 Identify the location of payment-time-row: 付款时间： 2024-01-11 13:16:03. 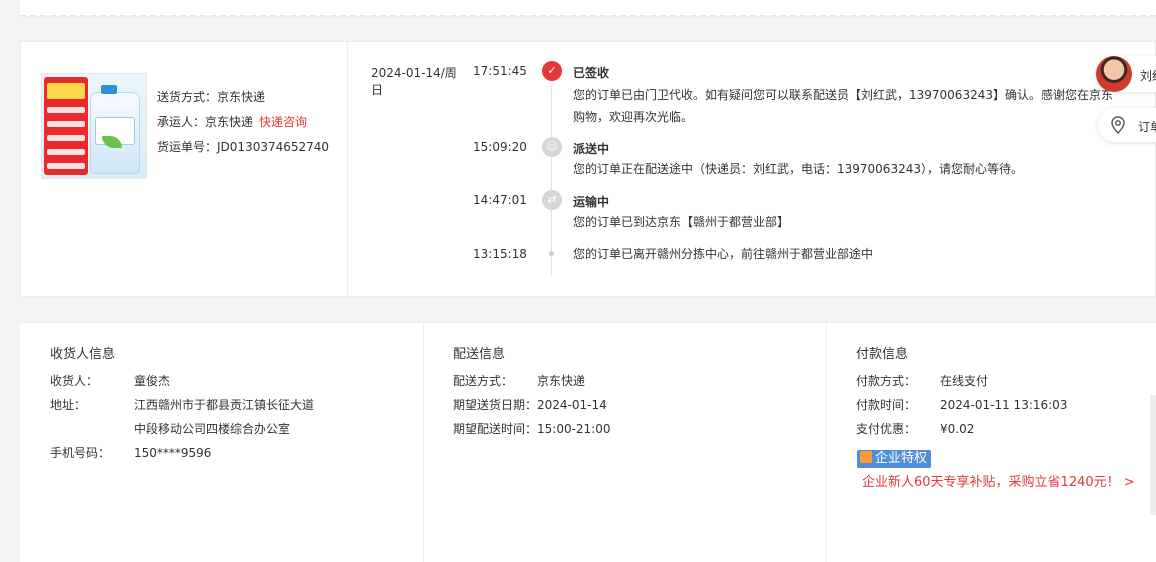
(962, 405).